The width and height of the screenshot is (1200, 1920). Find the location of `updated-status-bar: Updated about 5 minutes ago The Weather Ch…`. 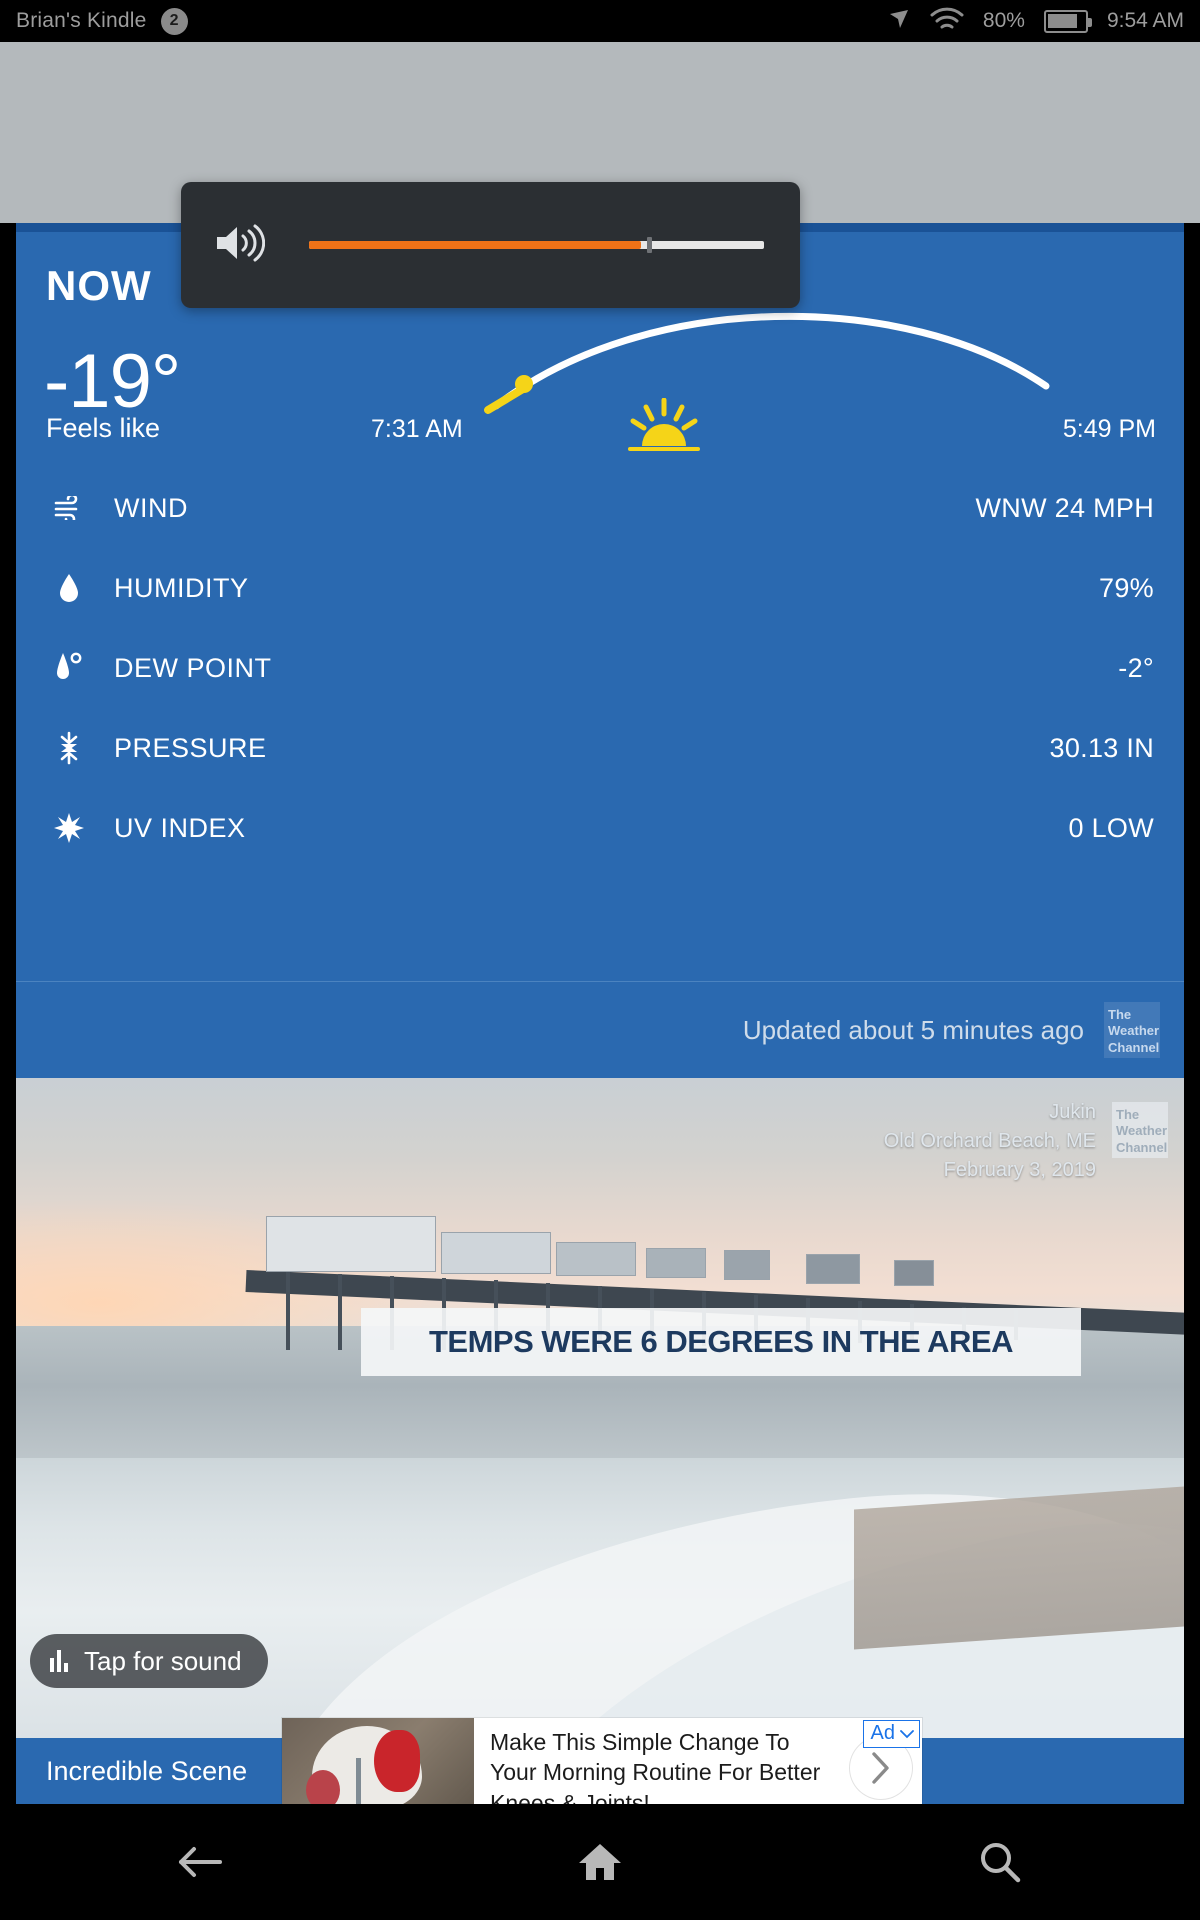

updated-status-bar: Updated about 5 minutes ago The Weather Ch… is located at coordinates (600, 1029).